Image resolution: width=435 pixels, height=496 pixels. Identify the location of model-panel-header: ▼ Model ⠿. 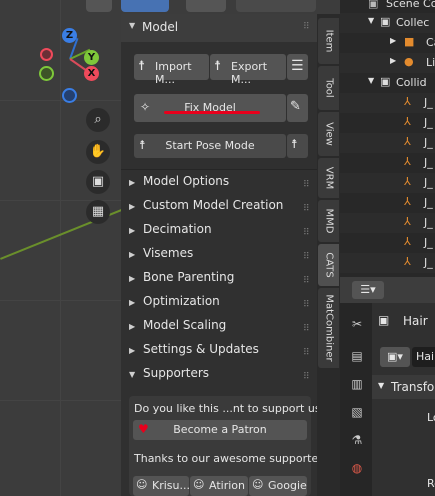
(219, 28).